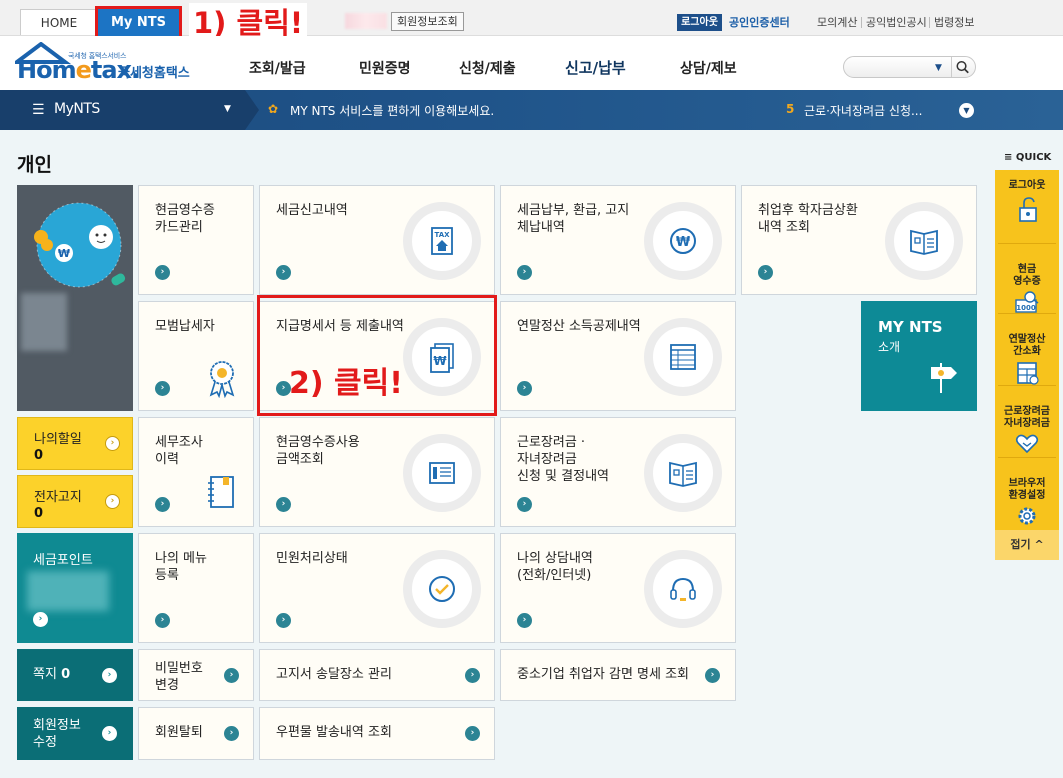  Describe the element at coordinates (683, 241) in the screenshot. I see `icon-ring: ₩` at that location.